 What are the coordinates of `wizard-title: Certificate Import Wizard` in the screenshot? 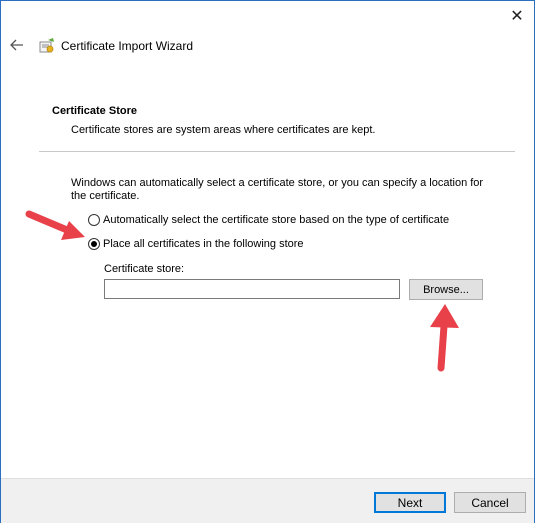 It's located at (127, 46).